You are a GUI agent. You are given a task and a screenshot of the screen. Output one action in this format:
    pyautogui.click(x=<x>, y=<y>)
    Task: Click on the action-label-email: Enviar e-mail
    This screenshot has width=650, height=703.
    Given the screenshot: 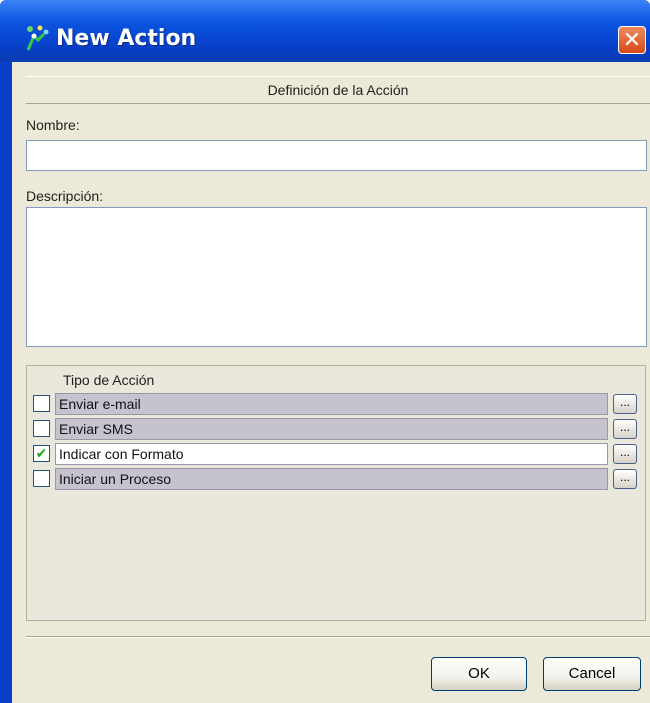 What is the action you would take?
    pyautogui.click(x=331, y=404)
    